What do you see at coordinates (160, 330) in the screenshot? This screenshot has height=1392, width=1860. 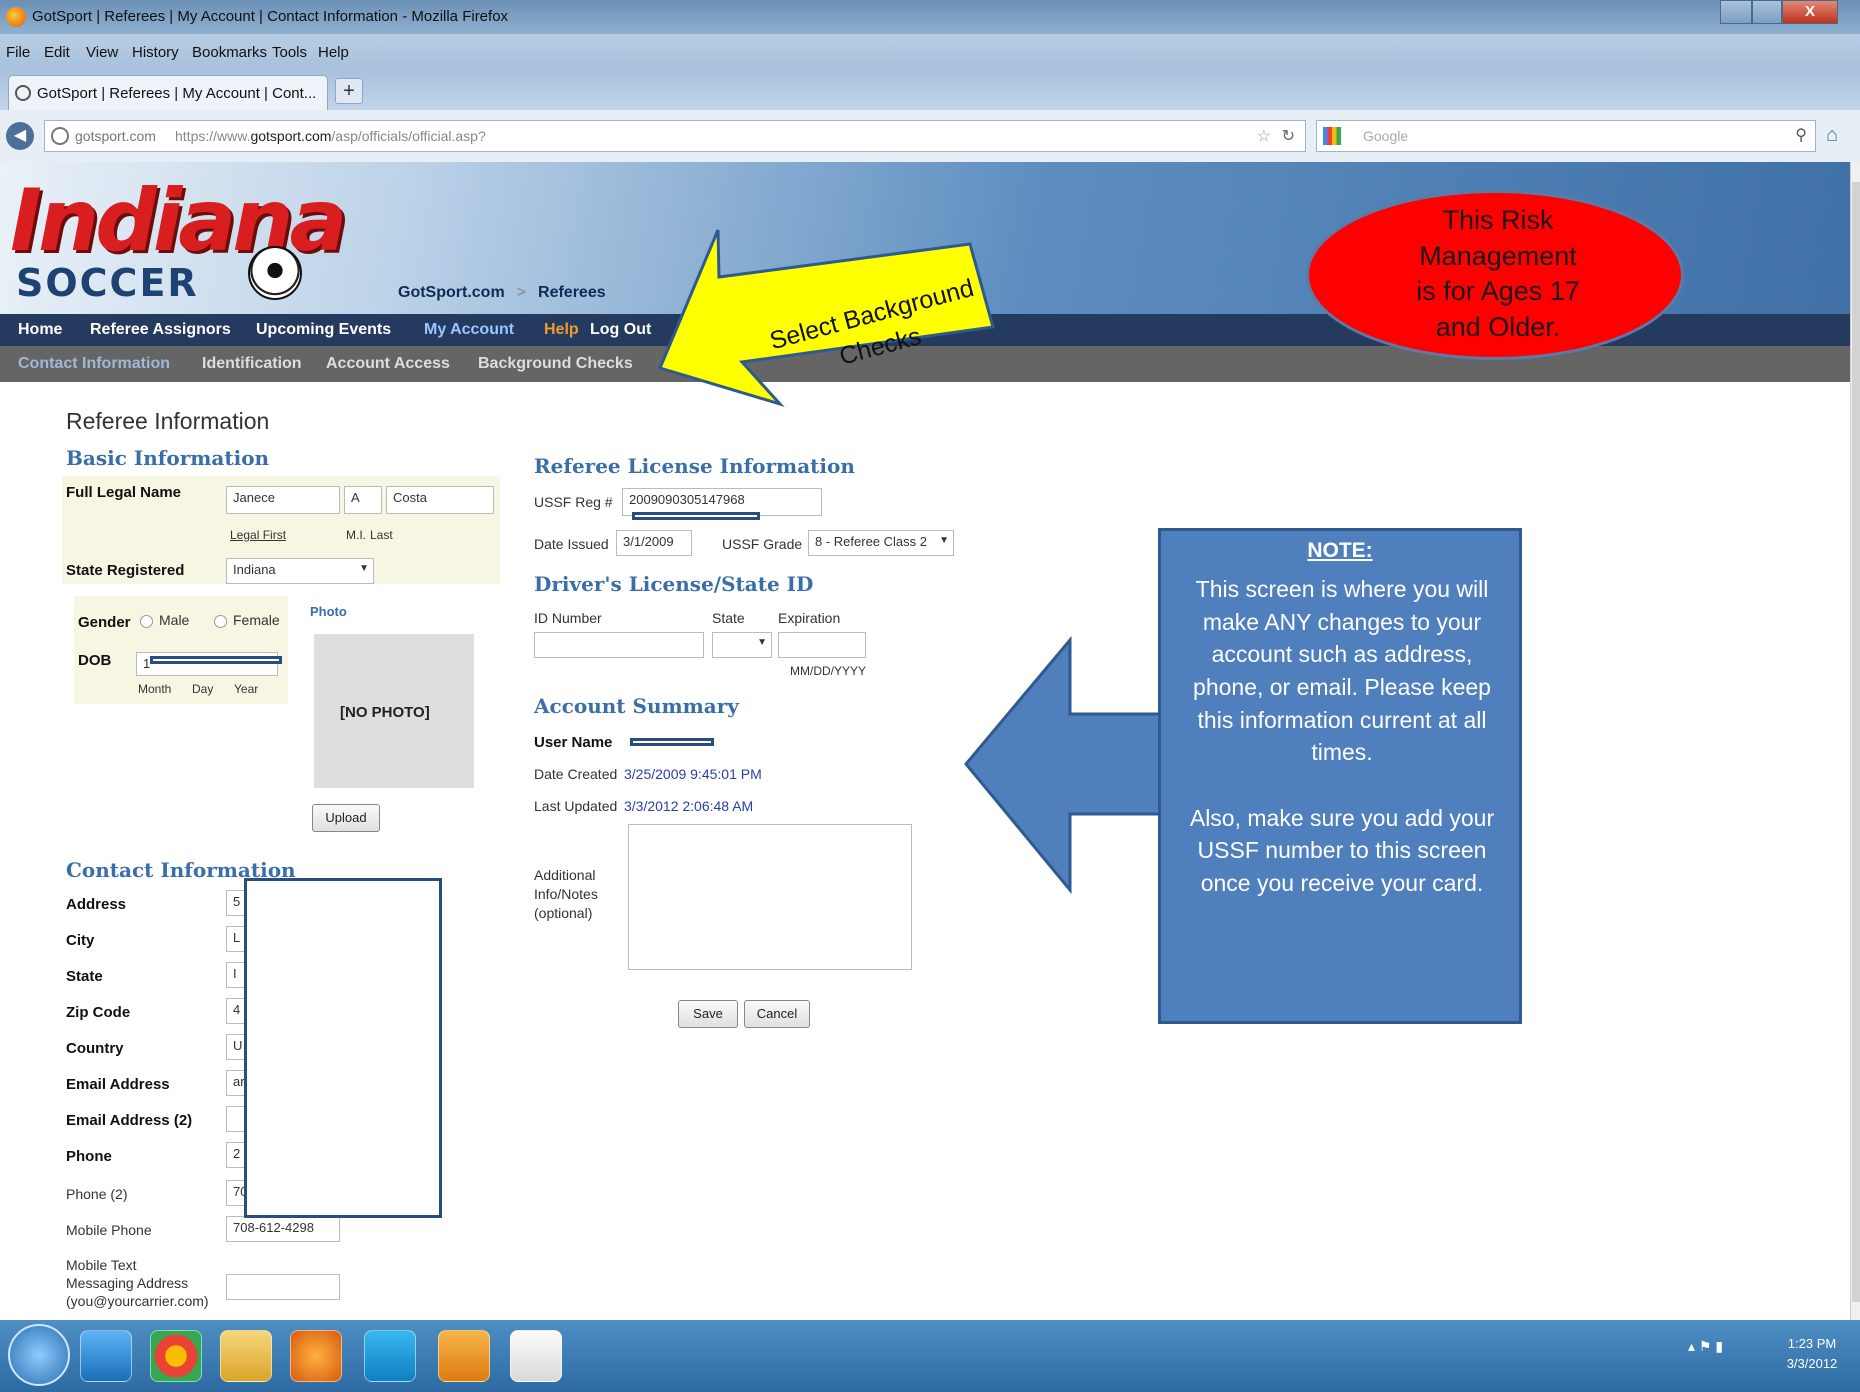 I see `nav-referee-assignors: Referee Assignors` at bounding box center [160, 330].